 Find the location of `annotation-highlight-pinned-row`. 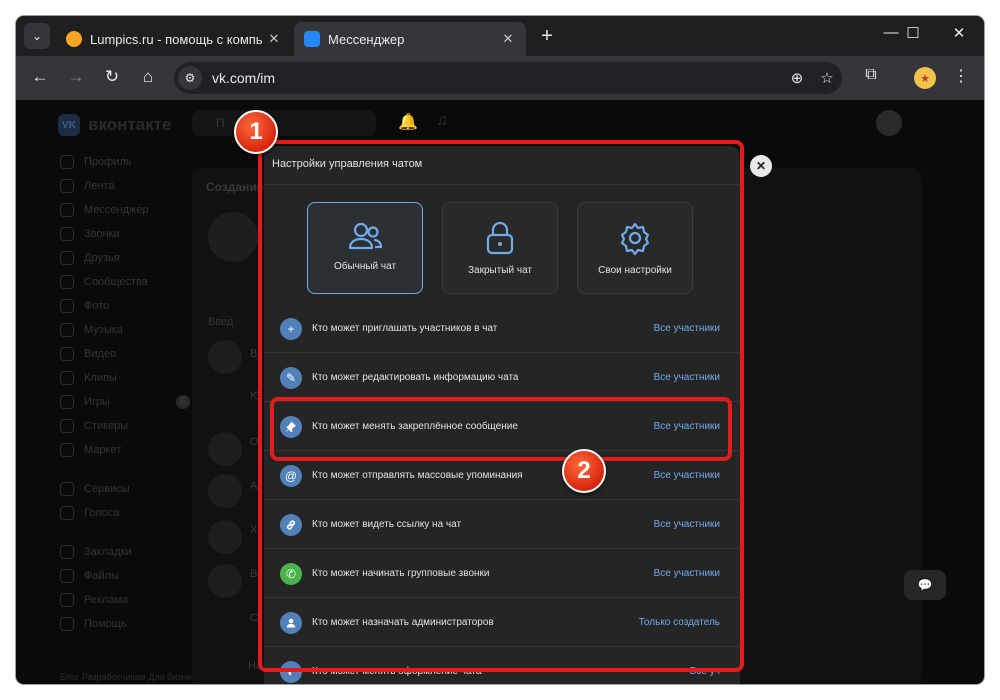

annotation-highlight-pinned-row is located at coordinates (501, 429).